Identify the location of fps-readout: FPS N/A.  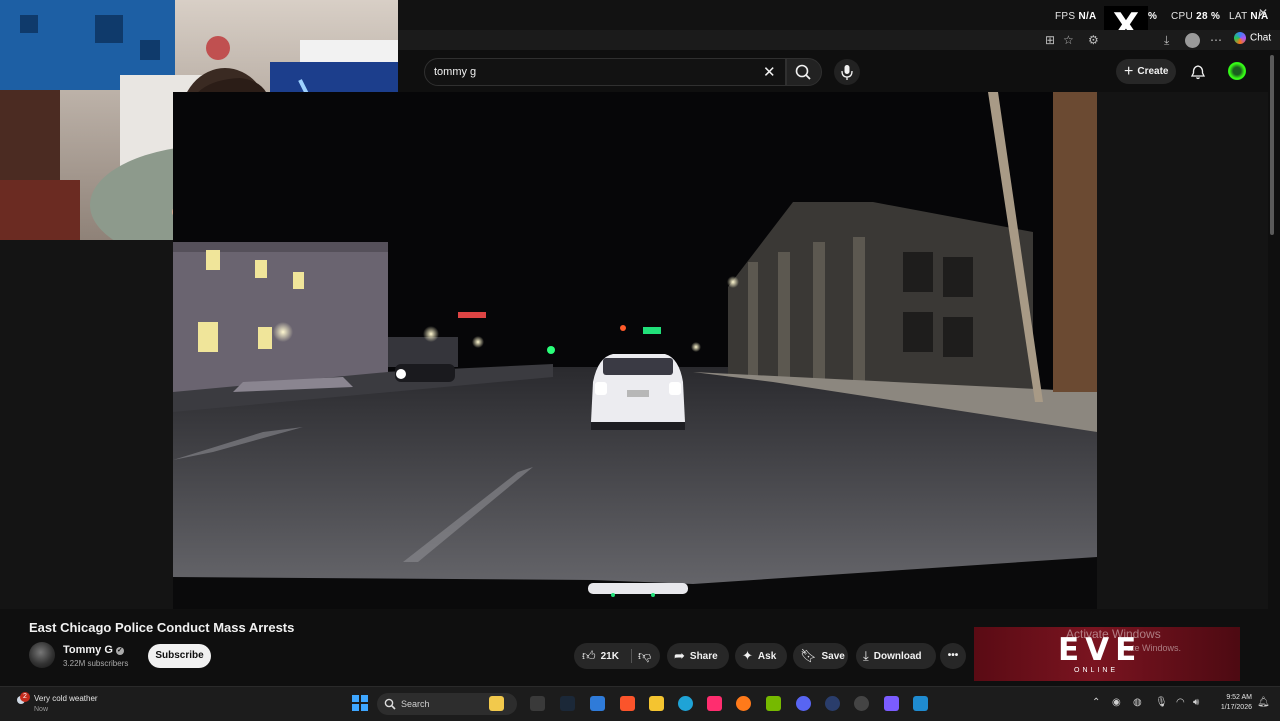
(1076, 16).